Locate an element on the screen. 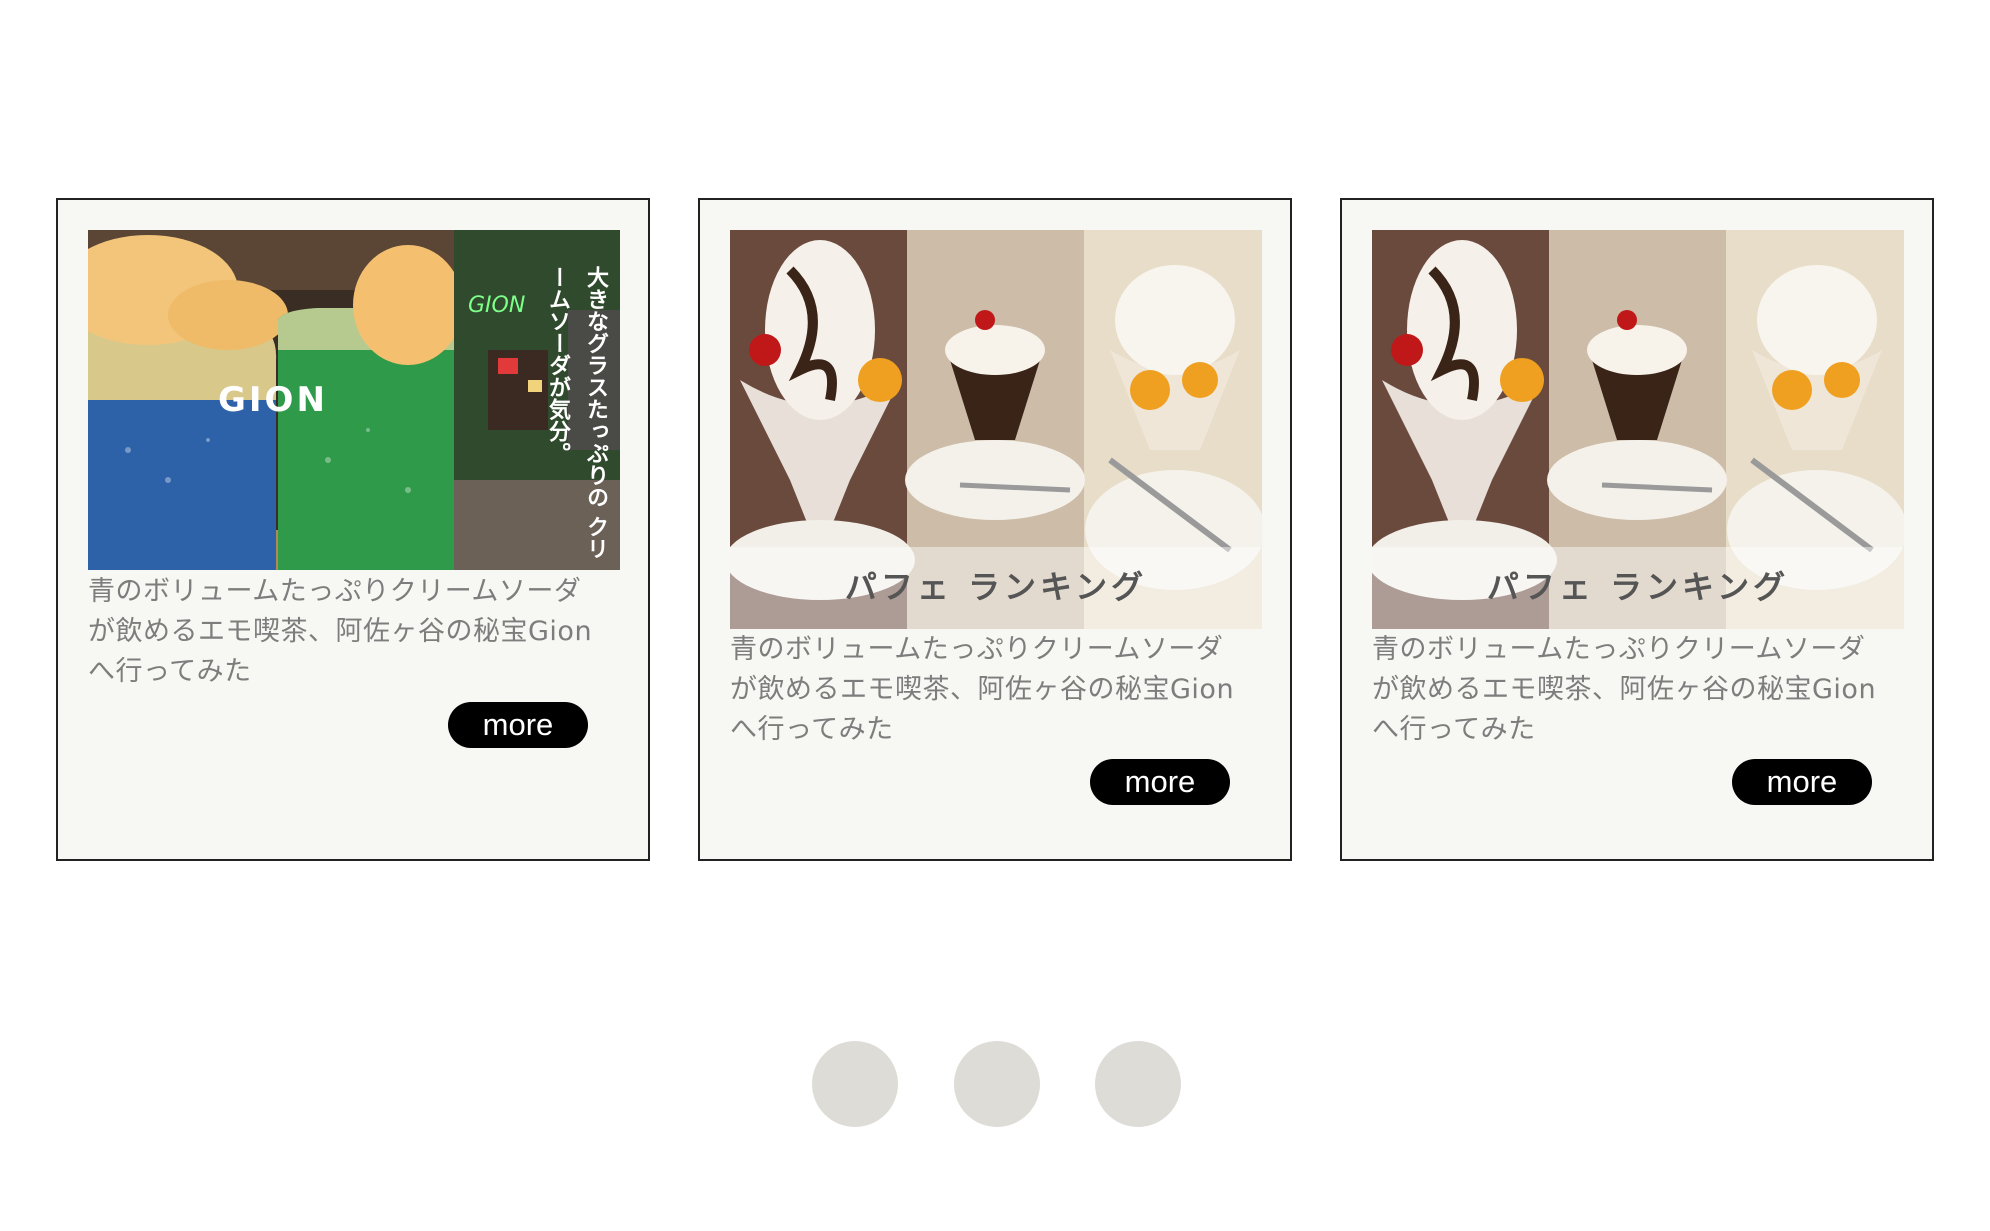  card-thumbnail-cream-soda: GION GION 大きなグラスたっぷりの クリームソーダが気分。 is located at coordinates (354, 400).